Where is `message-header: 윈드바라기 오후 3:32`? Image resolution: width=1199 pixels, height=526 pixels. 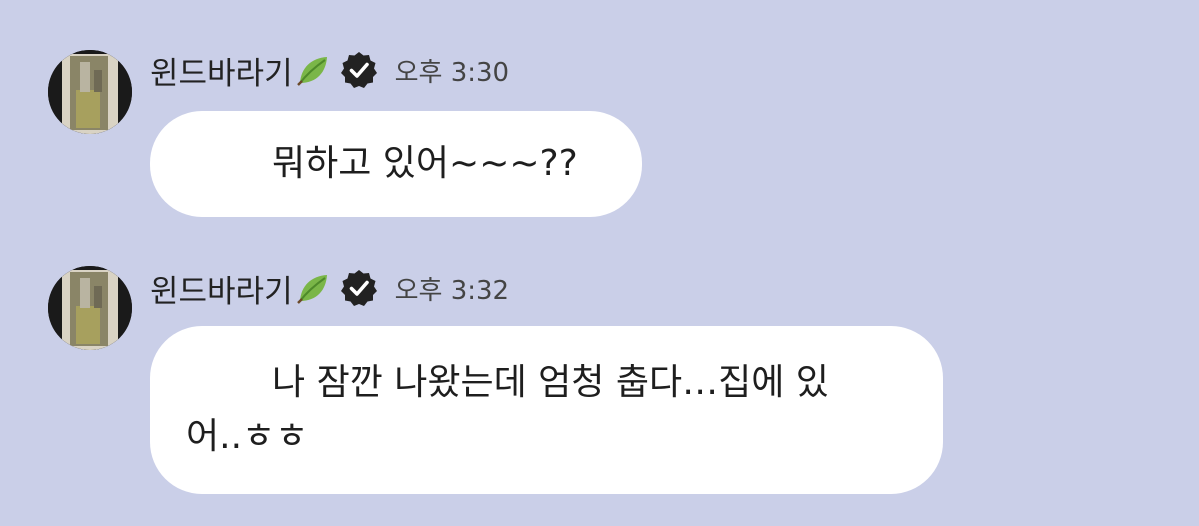 message-header: 윈드바라기 오후 3:32 is located at coordinates (329, 288).